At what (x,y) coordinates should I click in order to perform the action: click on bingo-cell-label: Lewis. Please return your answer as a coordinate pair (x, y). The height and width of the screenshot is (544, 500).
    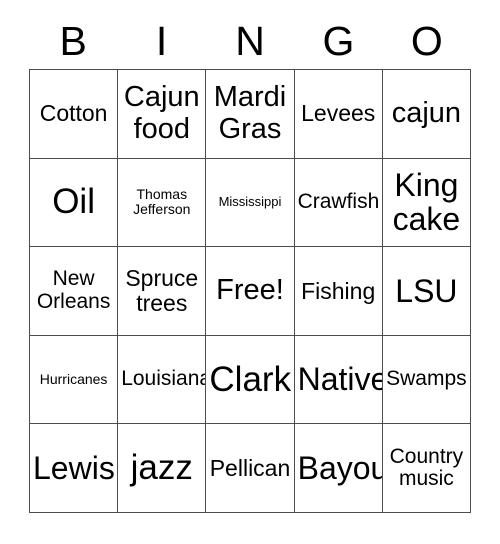
    Looking at the image, I should click on (74, 467).